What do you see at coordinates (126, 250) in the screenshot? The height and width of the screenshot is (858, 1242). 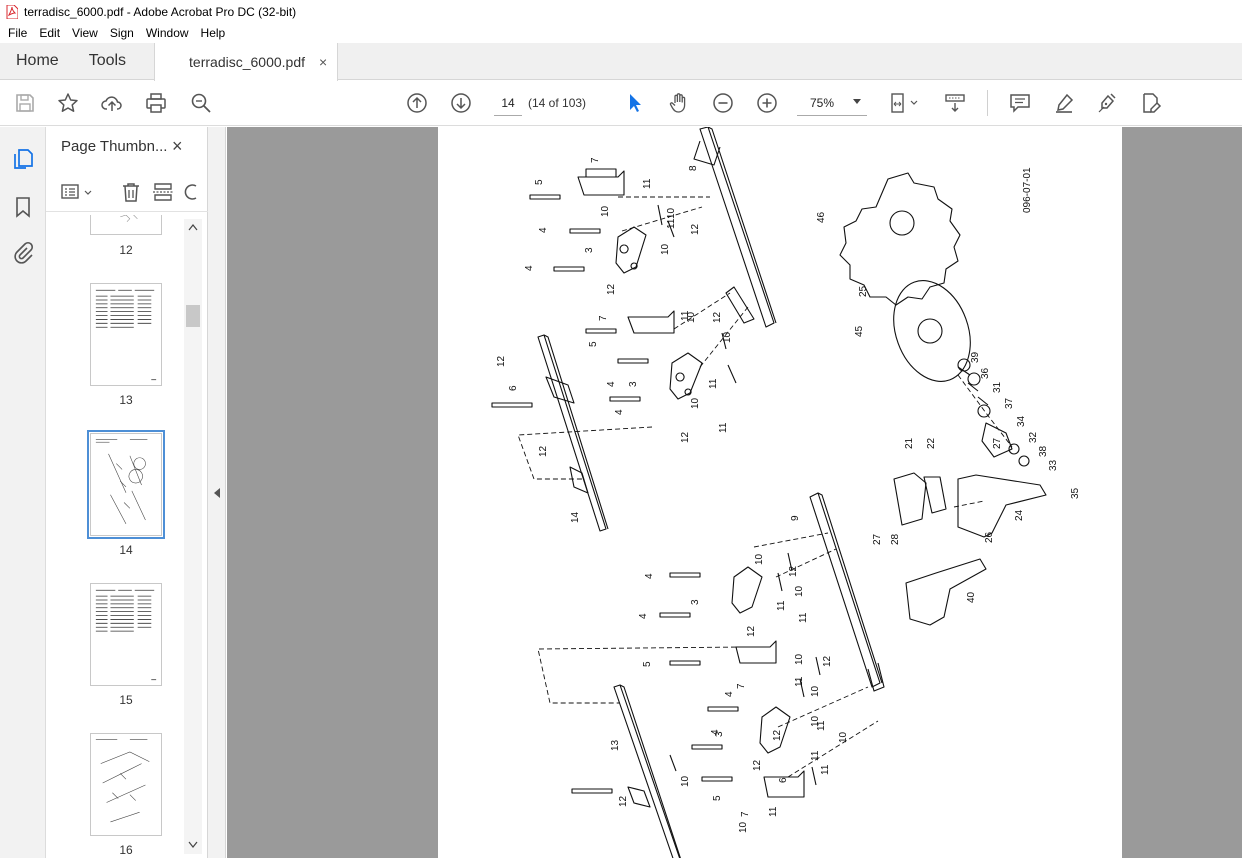 I see `thumbnail-label-12: 12` at bounding box center [126, 250].